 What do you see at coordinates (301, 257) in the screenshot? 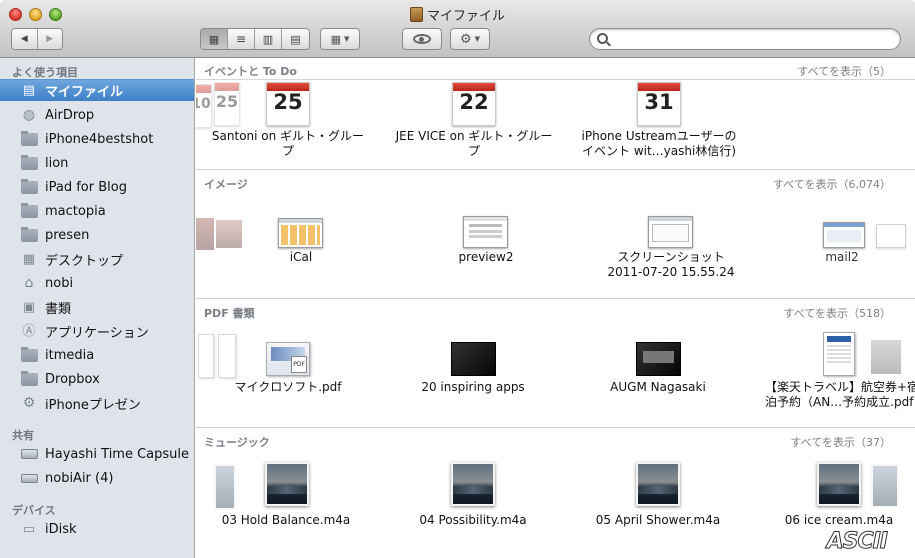
I see `item-title: iCal` at bounding box center [301, 257].